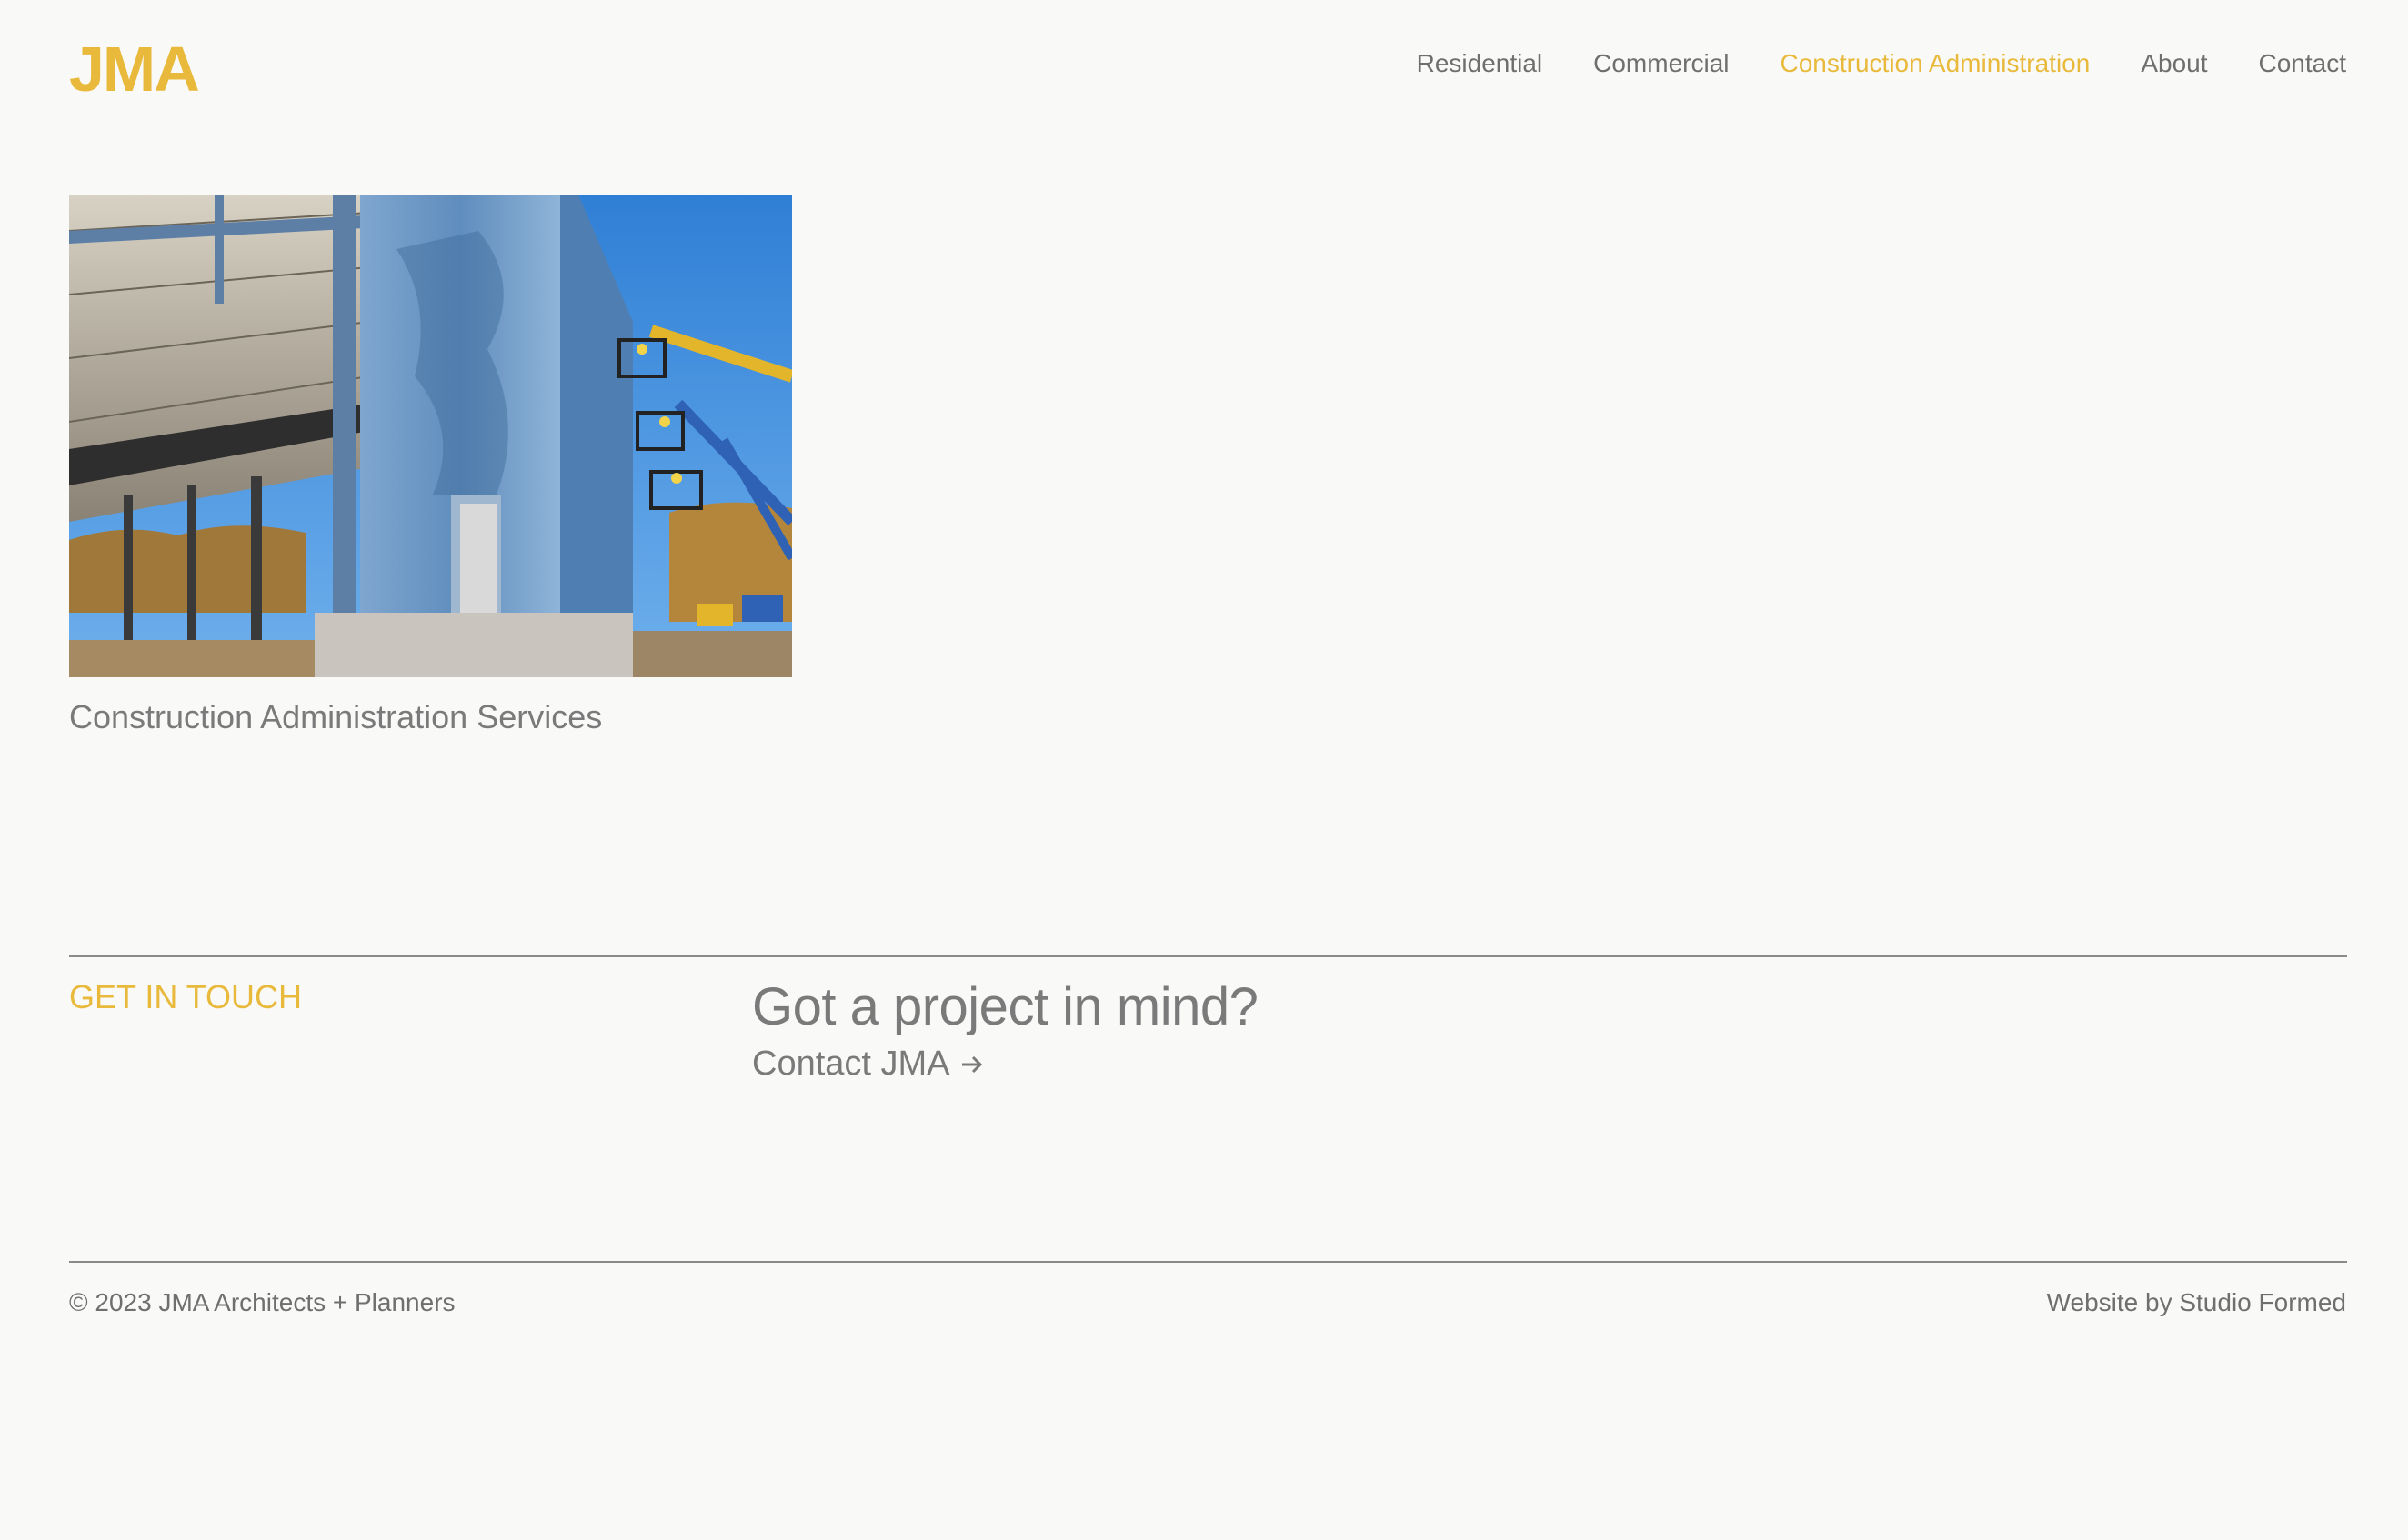 The image size is (2408, 1540). Describe the element at coordinates (262, 1302) in the screenshot. I see `copyright-text: © 2023 JMA Architects + Planners` at that location.